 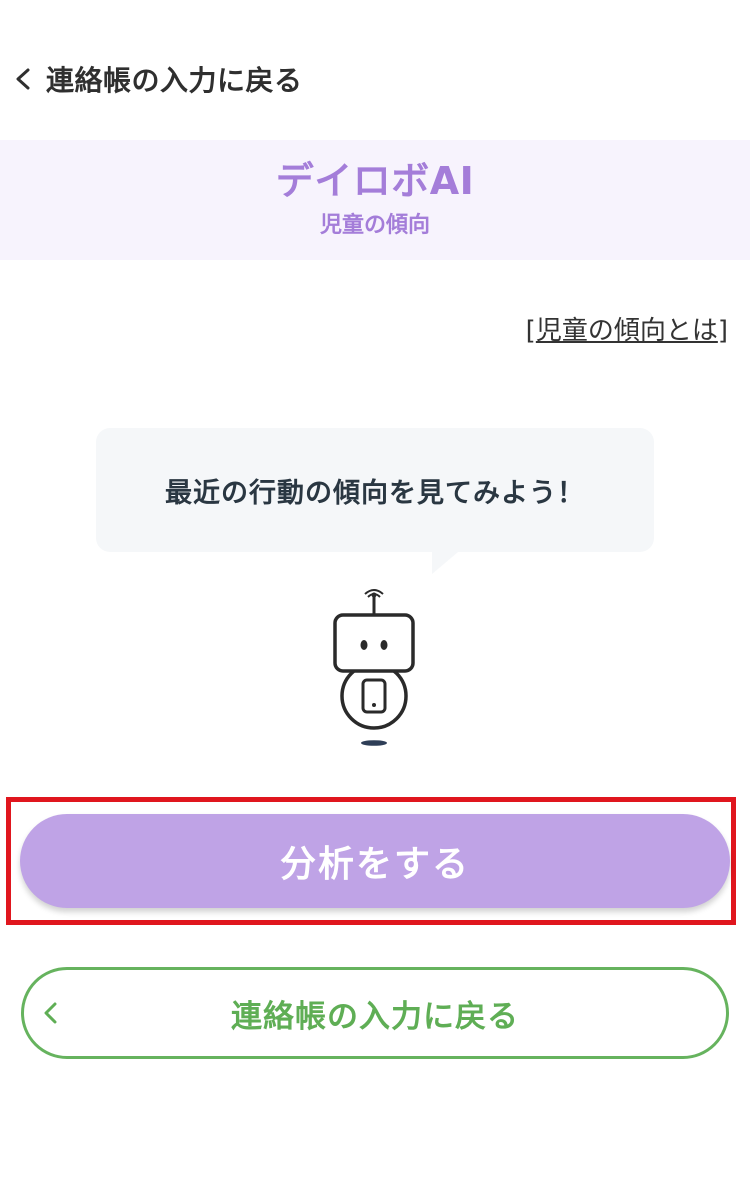 I want to click on robot-icon, so click(x=374, y=667).